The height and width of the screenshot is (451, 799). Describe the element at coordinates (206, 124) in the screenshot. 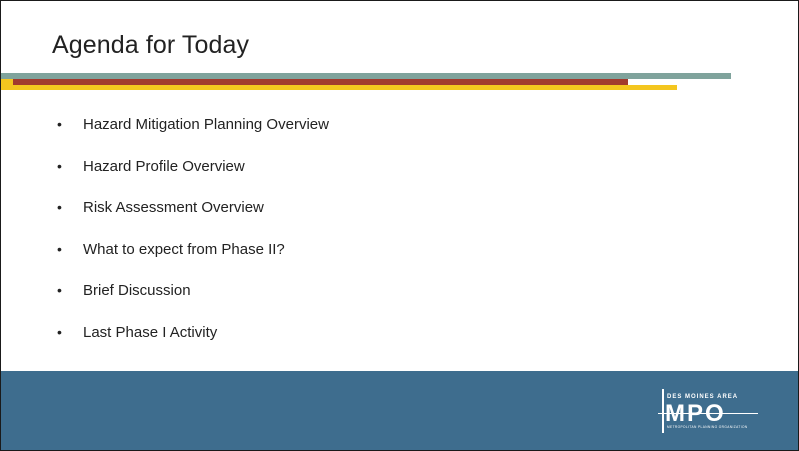

I see `agenda-item-text: Hazard Mitigation Planning Overview` at that location.